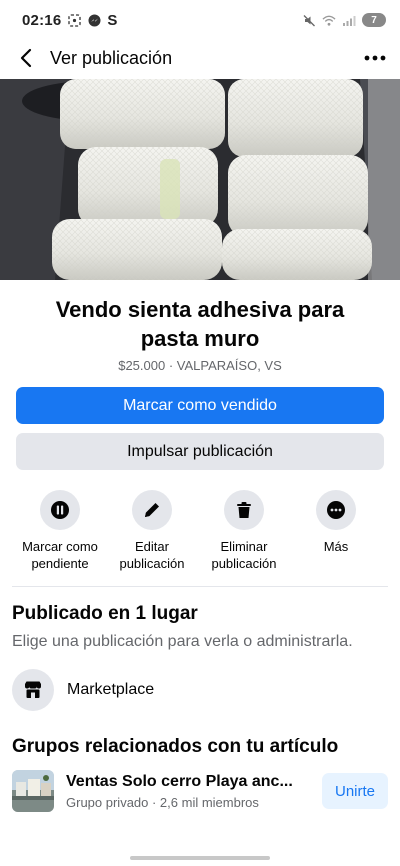 The image size is (400, 866). What do you see at coordinates (152, 531) in the screenshot?
I see `edit-listing-action: Editar publicación` at bounding box center [152, 531].